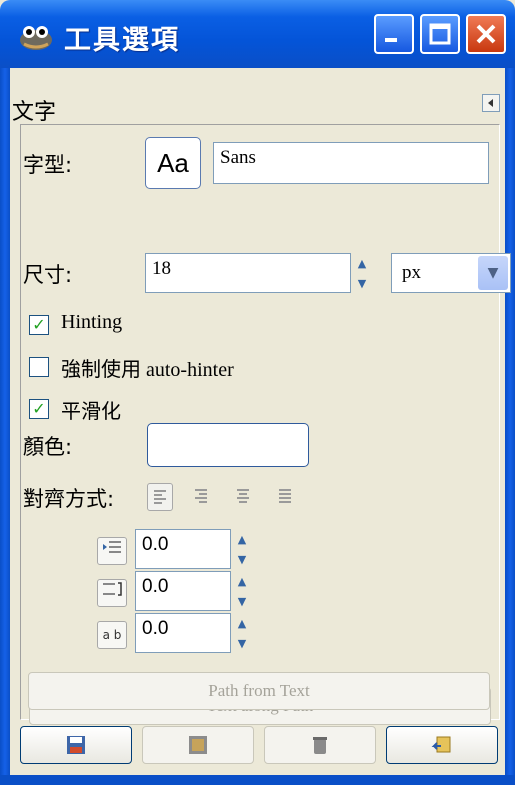 Image resolution: width=515 pixels, height=785 pixels. Describe the element at coordinates (39, 367) in the screenshot. I see `autohinter-checkbox` at that location.